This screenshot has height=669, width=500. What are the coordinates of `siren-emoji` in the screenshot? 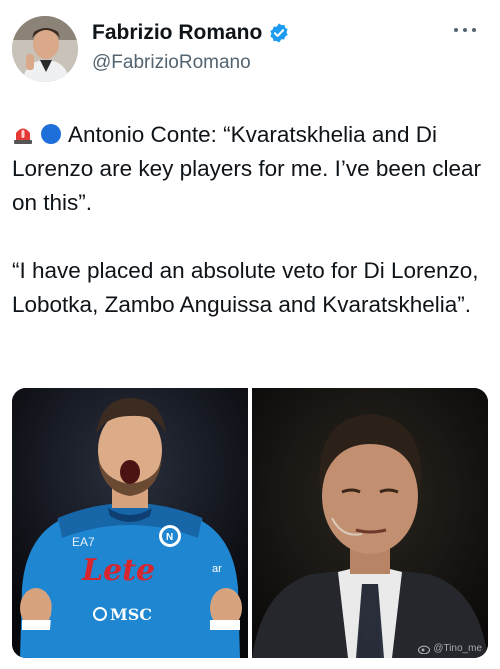 It's located at (23, 136).